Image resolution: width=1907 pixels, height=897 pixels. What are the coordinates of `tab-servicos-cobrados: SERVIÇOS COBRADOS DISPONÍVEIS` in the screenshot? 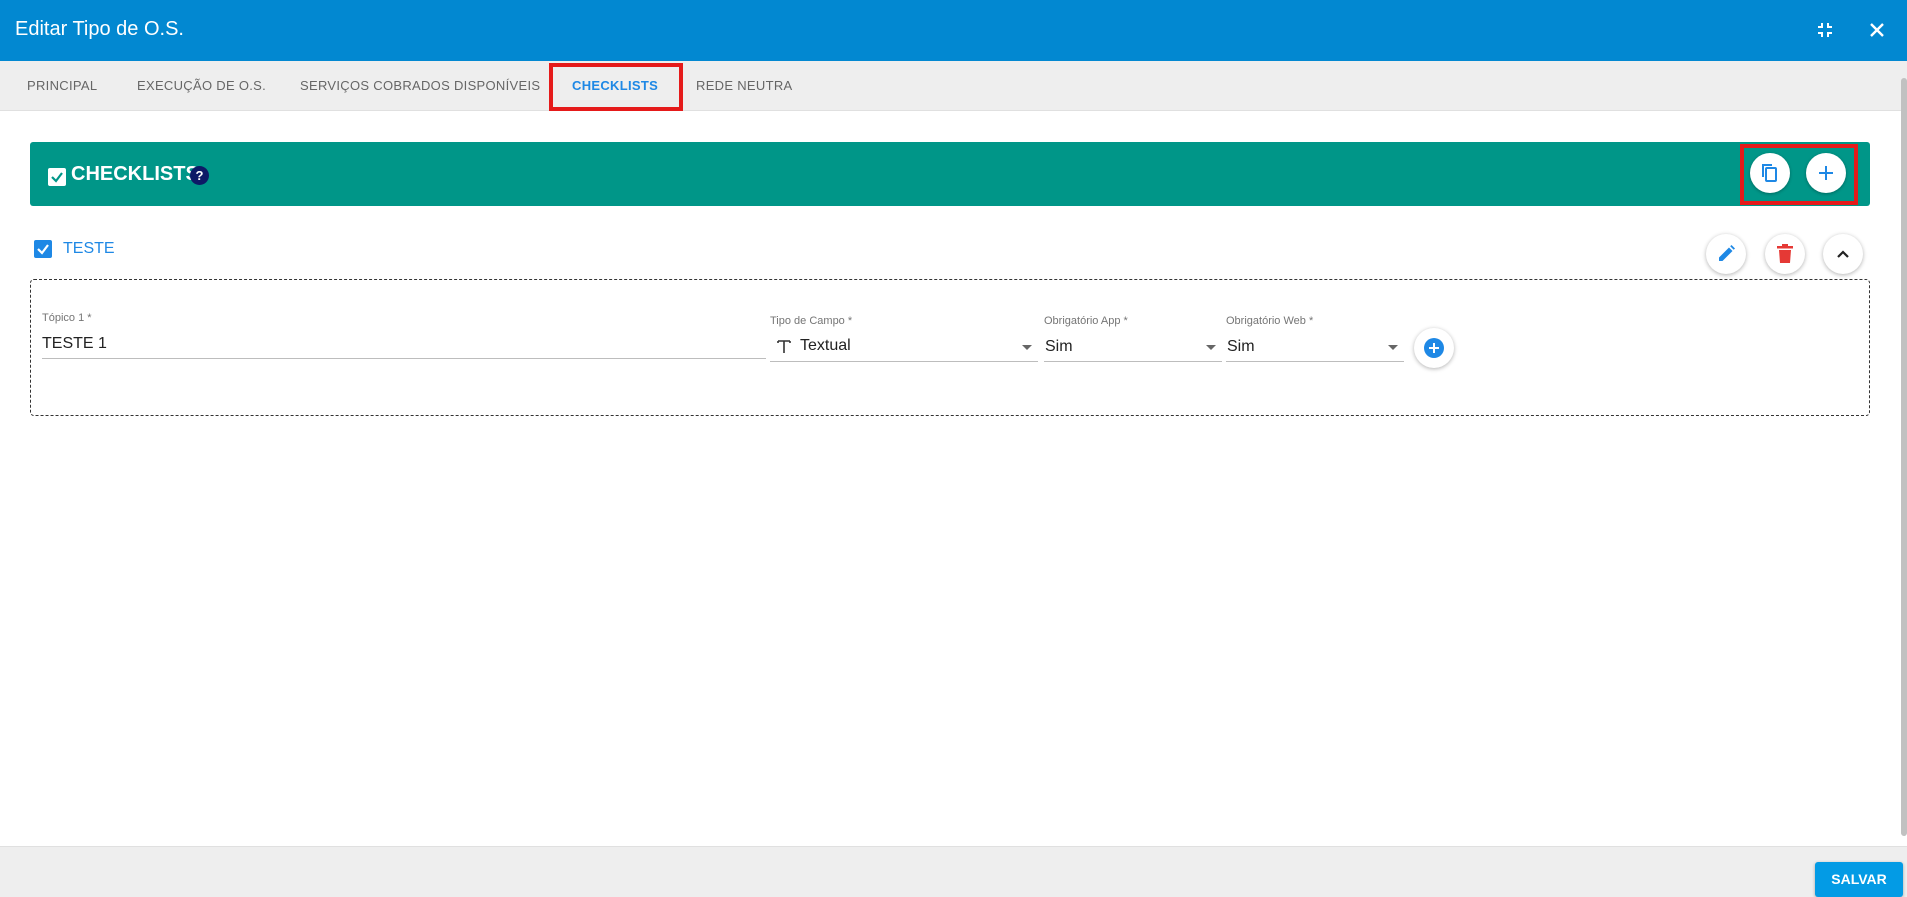 It's located at (420, 86).